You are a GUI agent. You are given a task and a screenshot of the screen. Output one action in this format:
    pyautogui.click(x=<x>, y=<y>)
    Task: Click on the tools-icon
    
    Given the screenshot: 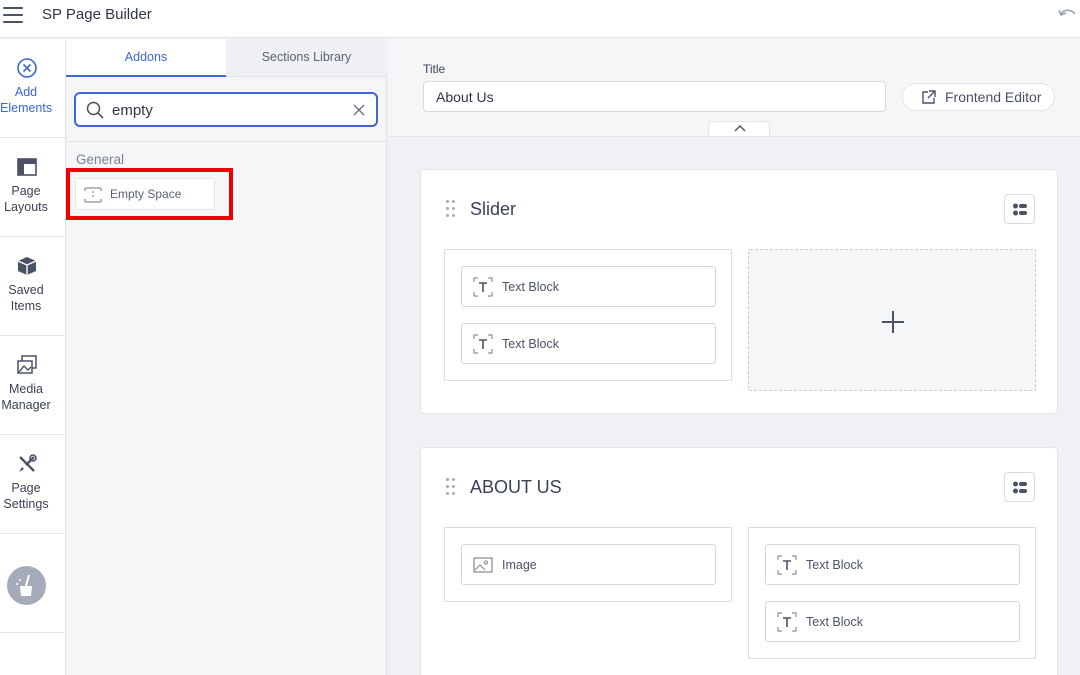 What is the action you would take?
    pyautogui.click(x=27, y=464)
    